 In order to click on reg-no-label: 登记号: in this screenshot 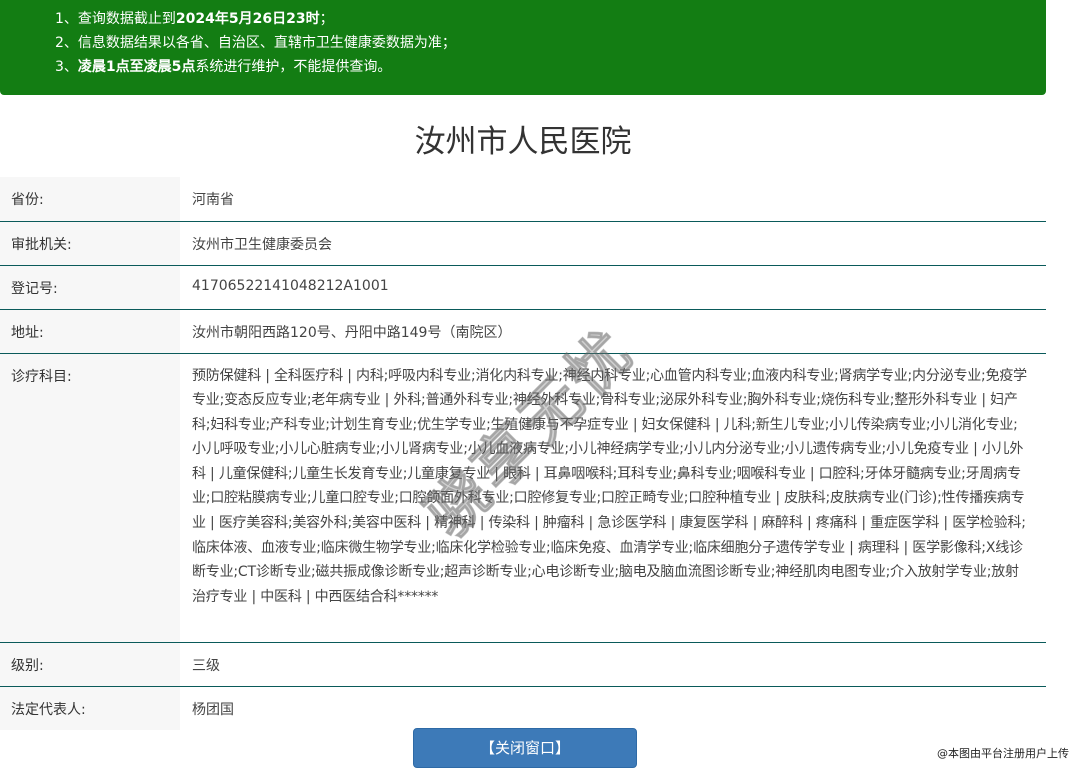, I will do `click(90, 287)`.